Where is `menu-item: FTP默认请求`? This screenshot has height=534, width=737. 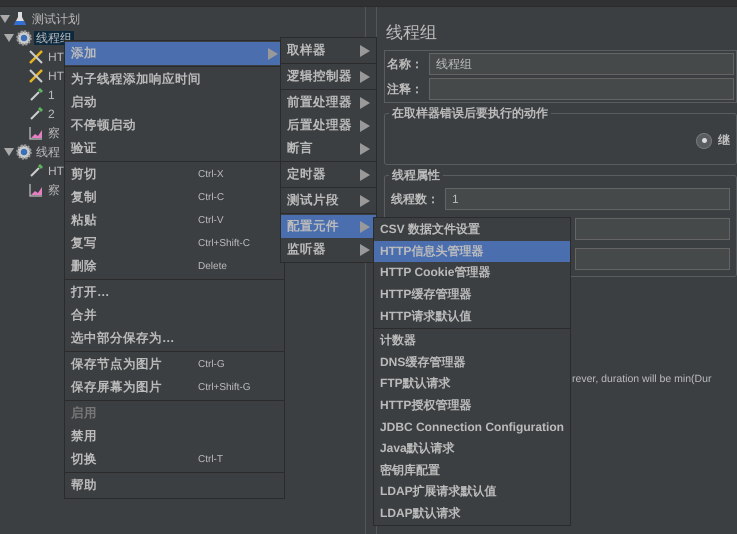 menu-item: FTP默认请求 is located at coordinates (472, 384).